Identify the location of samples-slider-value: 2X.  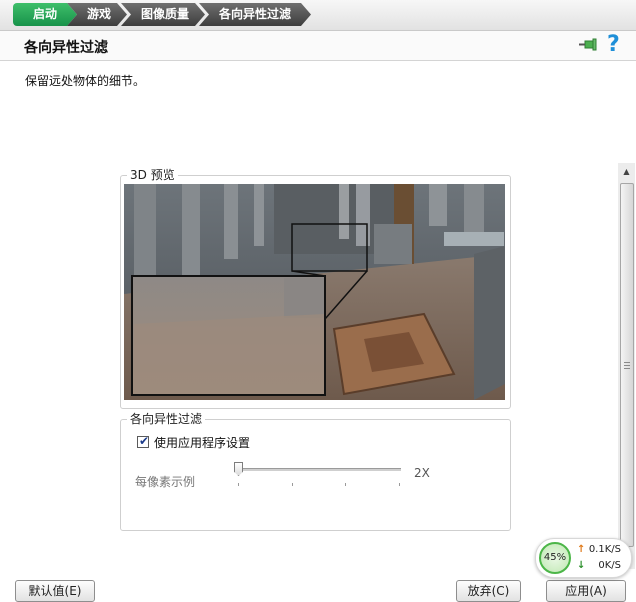
(422, 473).